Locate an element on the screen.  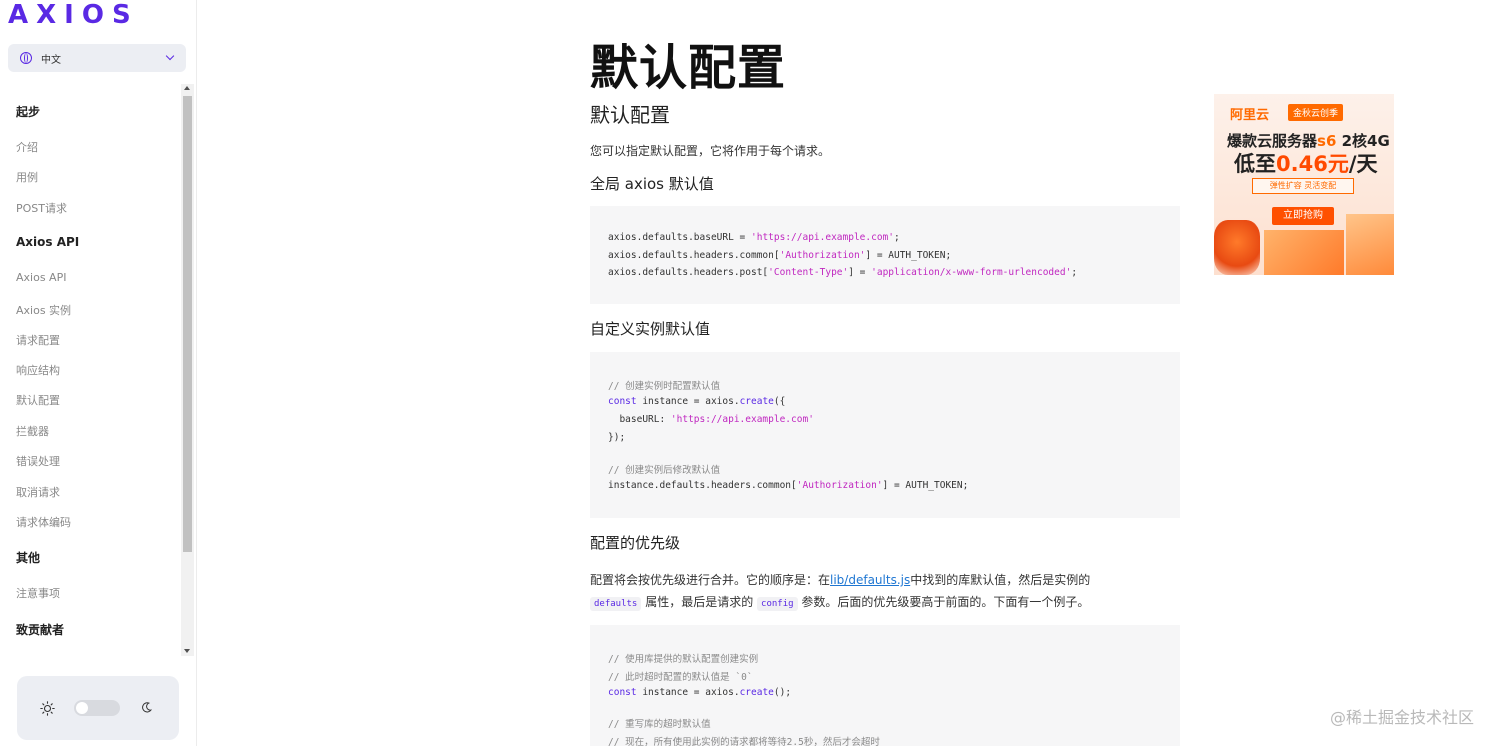
intro-paragraph: 您可以指定默认配置，它将作用于每个请求。 is located at coordinates (710, 151).